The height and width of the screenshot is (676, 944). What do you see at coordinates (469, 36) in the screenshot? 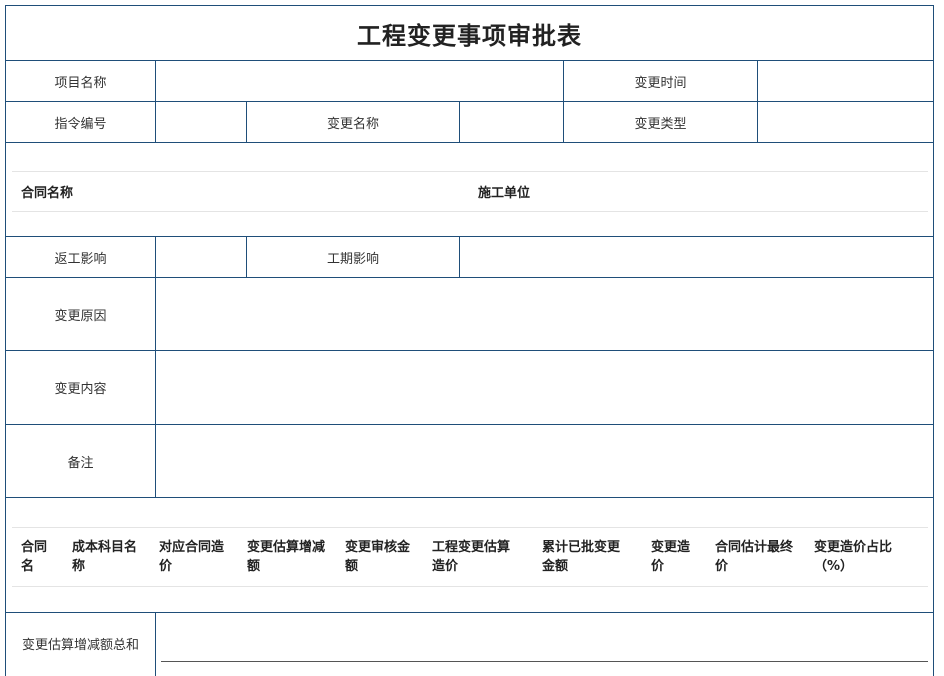
I see `form-title: 工程变更事项审批表` at bounding box center [469, 36].